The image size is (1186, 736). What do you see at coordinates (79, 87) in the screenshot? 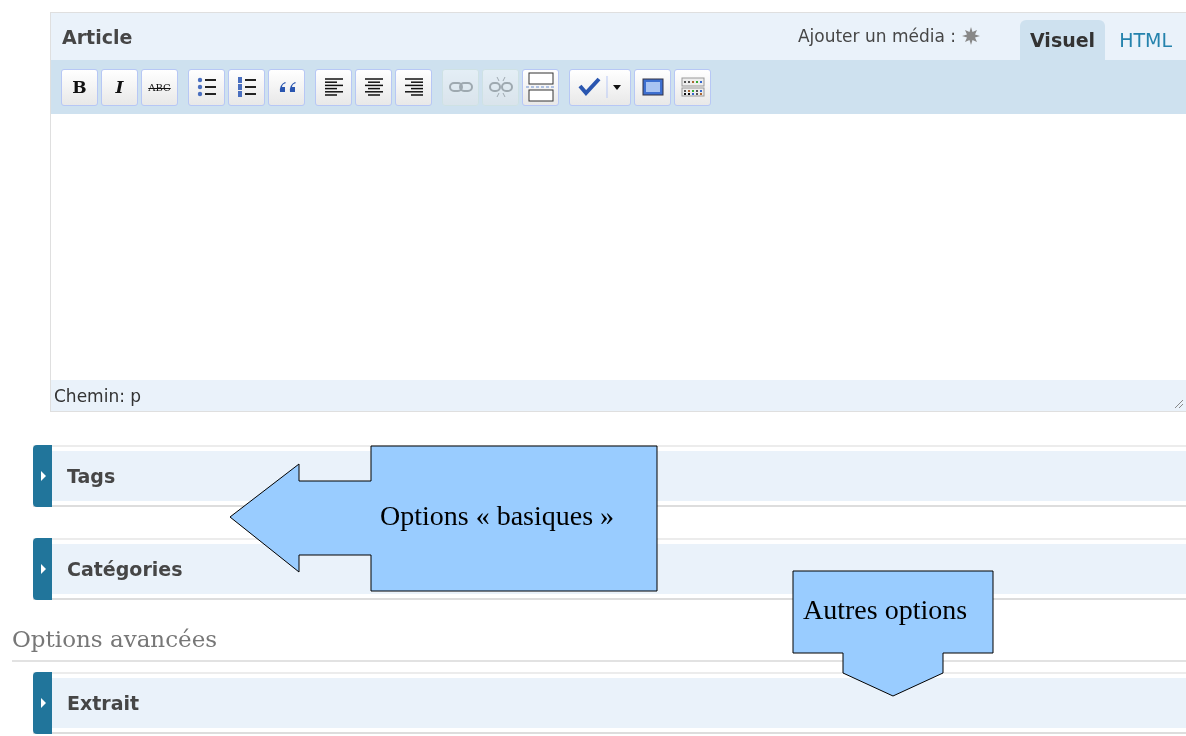
I see `bold-button: B` at bounding box center [79, 87].